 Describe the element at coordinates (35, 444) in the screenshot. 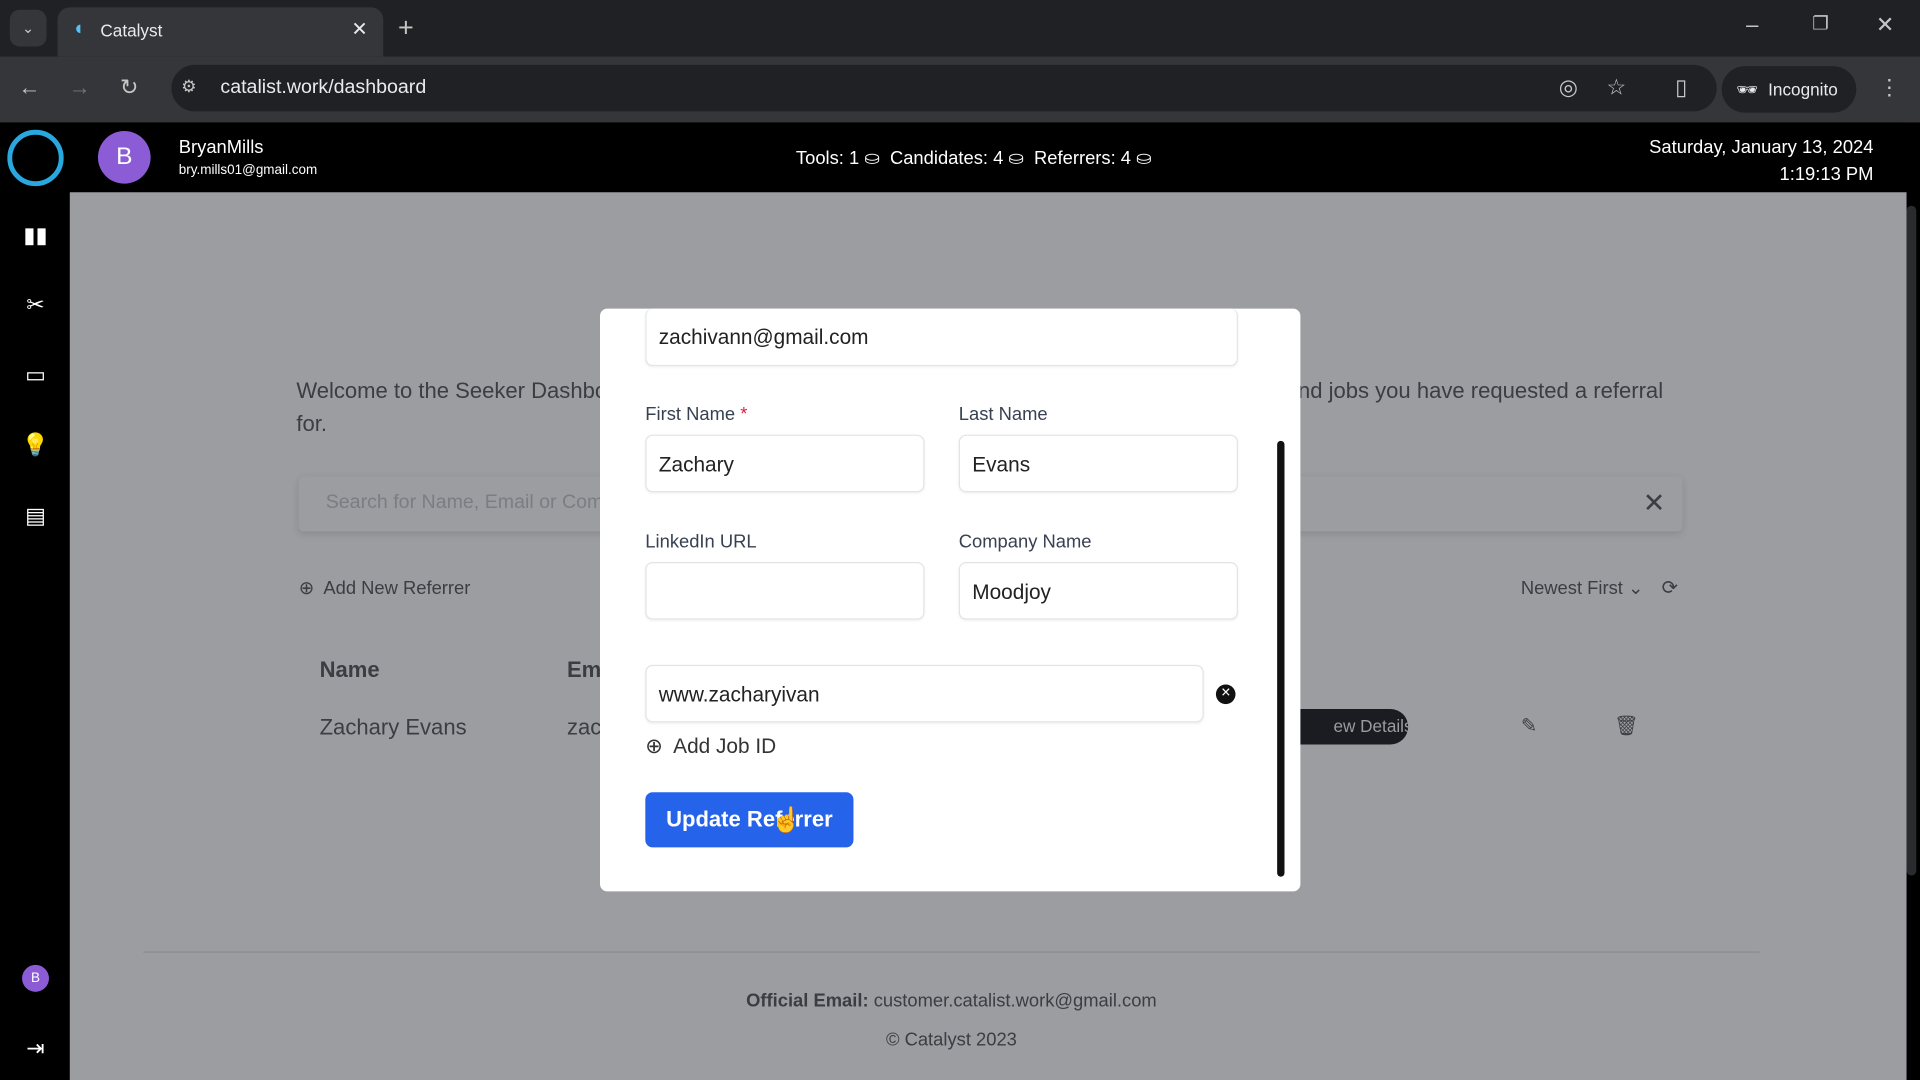

I see `lightbulb-icon: 💡` at that location.